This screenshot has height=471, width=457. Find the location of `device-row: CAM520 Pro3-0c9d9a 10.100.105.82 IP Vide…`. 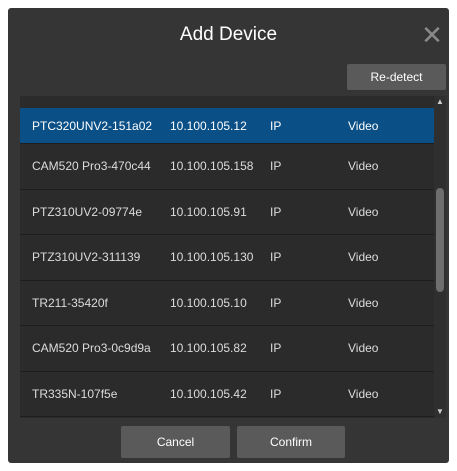

device-row: CAM520 Pro3-0c9d9a 10.100.105.82 IP Vide… is located at coordinates (227, 349).